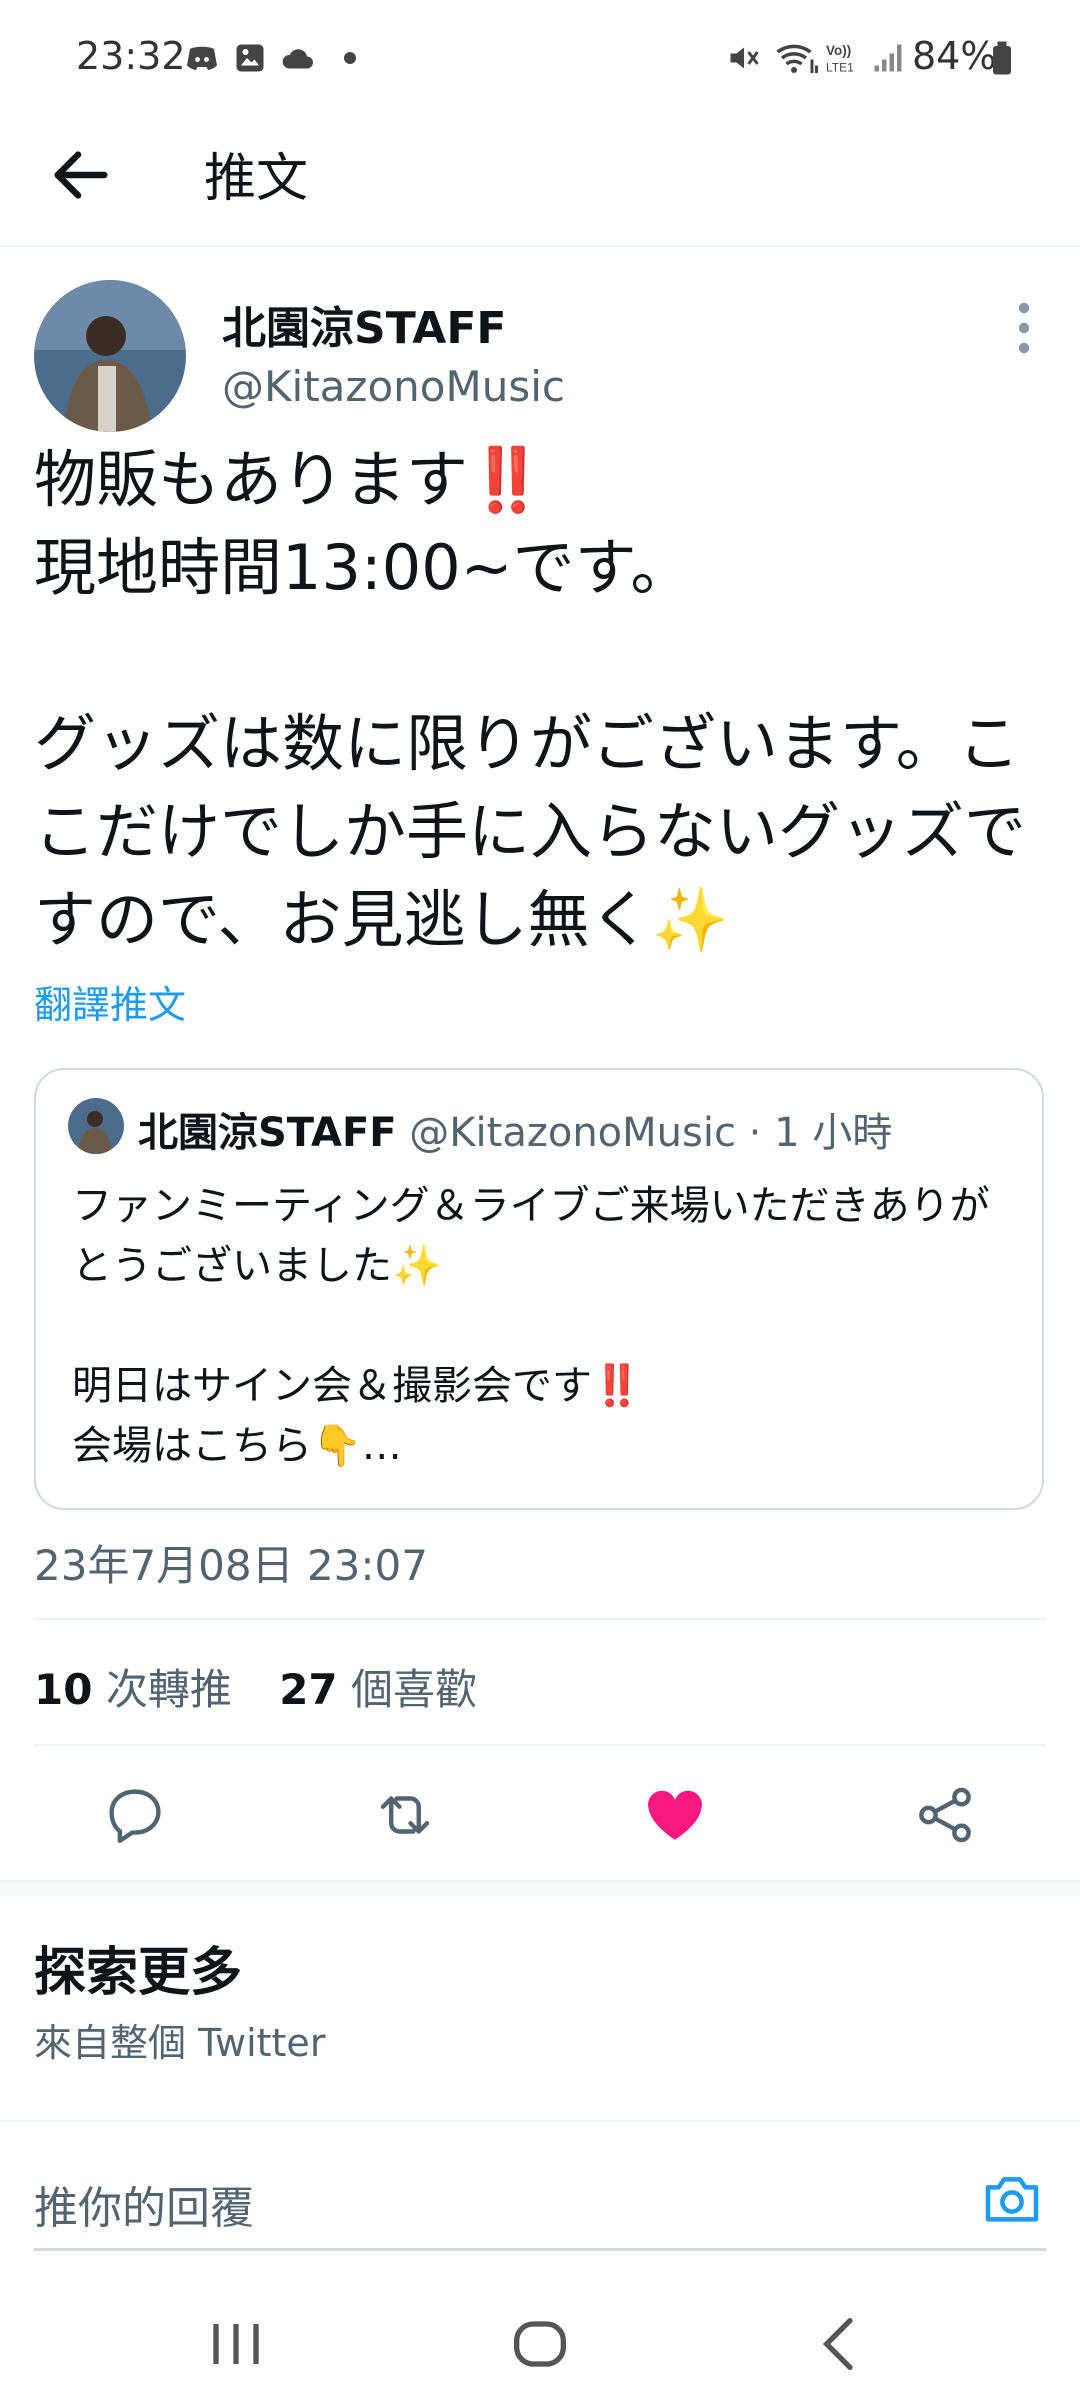  Describe the element at coordinates (169, 1689) in the screenshot. I see `retweet-label: 次轉推` at that location.